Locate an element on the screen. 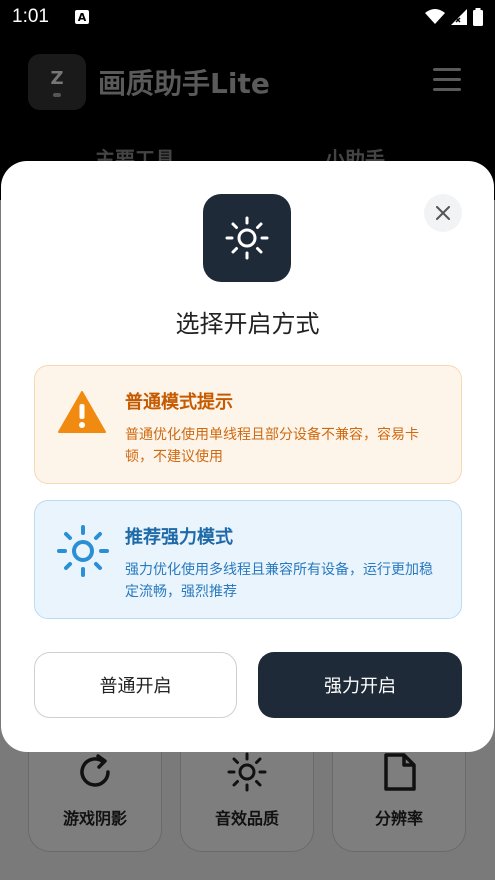 This screenshot has height=880, width=495. option-strong-mode: 推荐强力模式 强力优化使用多线程且兼容所有设备，运行更加稳定流畅，强烈推荐 is located at coordinates (248, 559).